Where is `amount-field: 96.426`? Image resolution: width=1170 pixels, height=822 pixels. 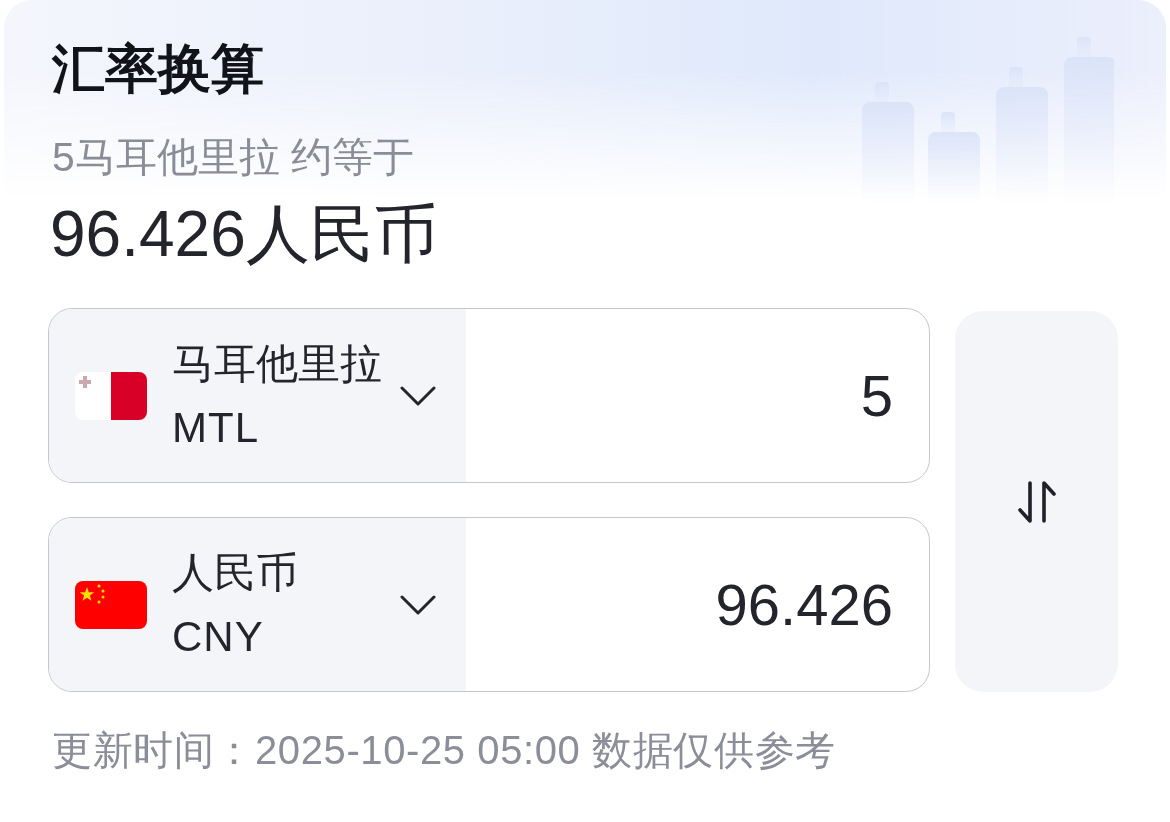
amount-field: 96.426 is located at coordinates (697, 604).